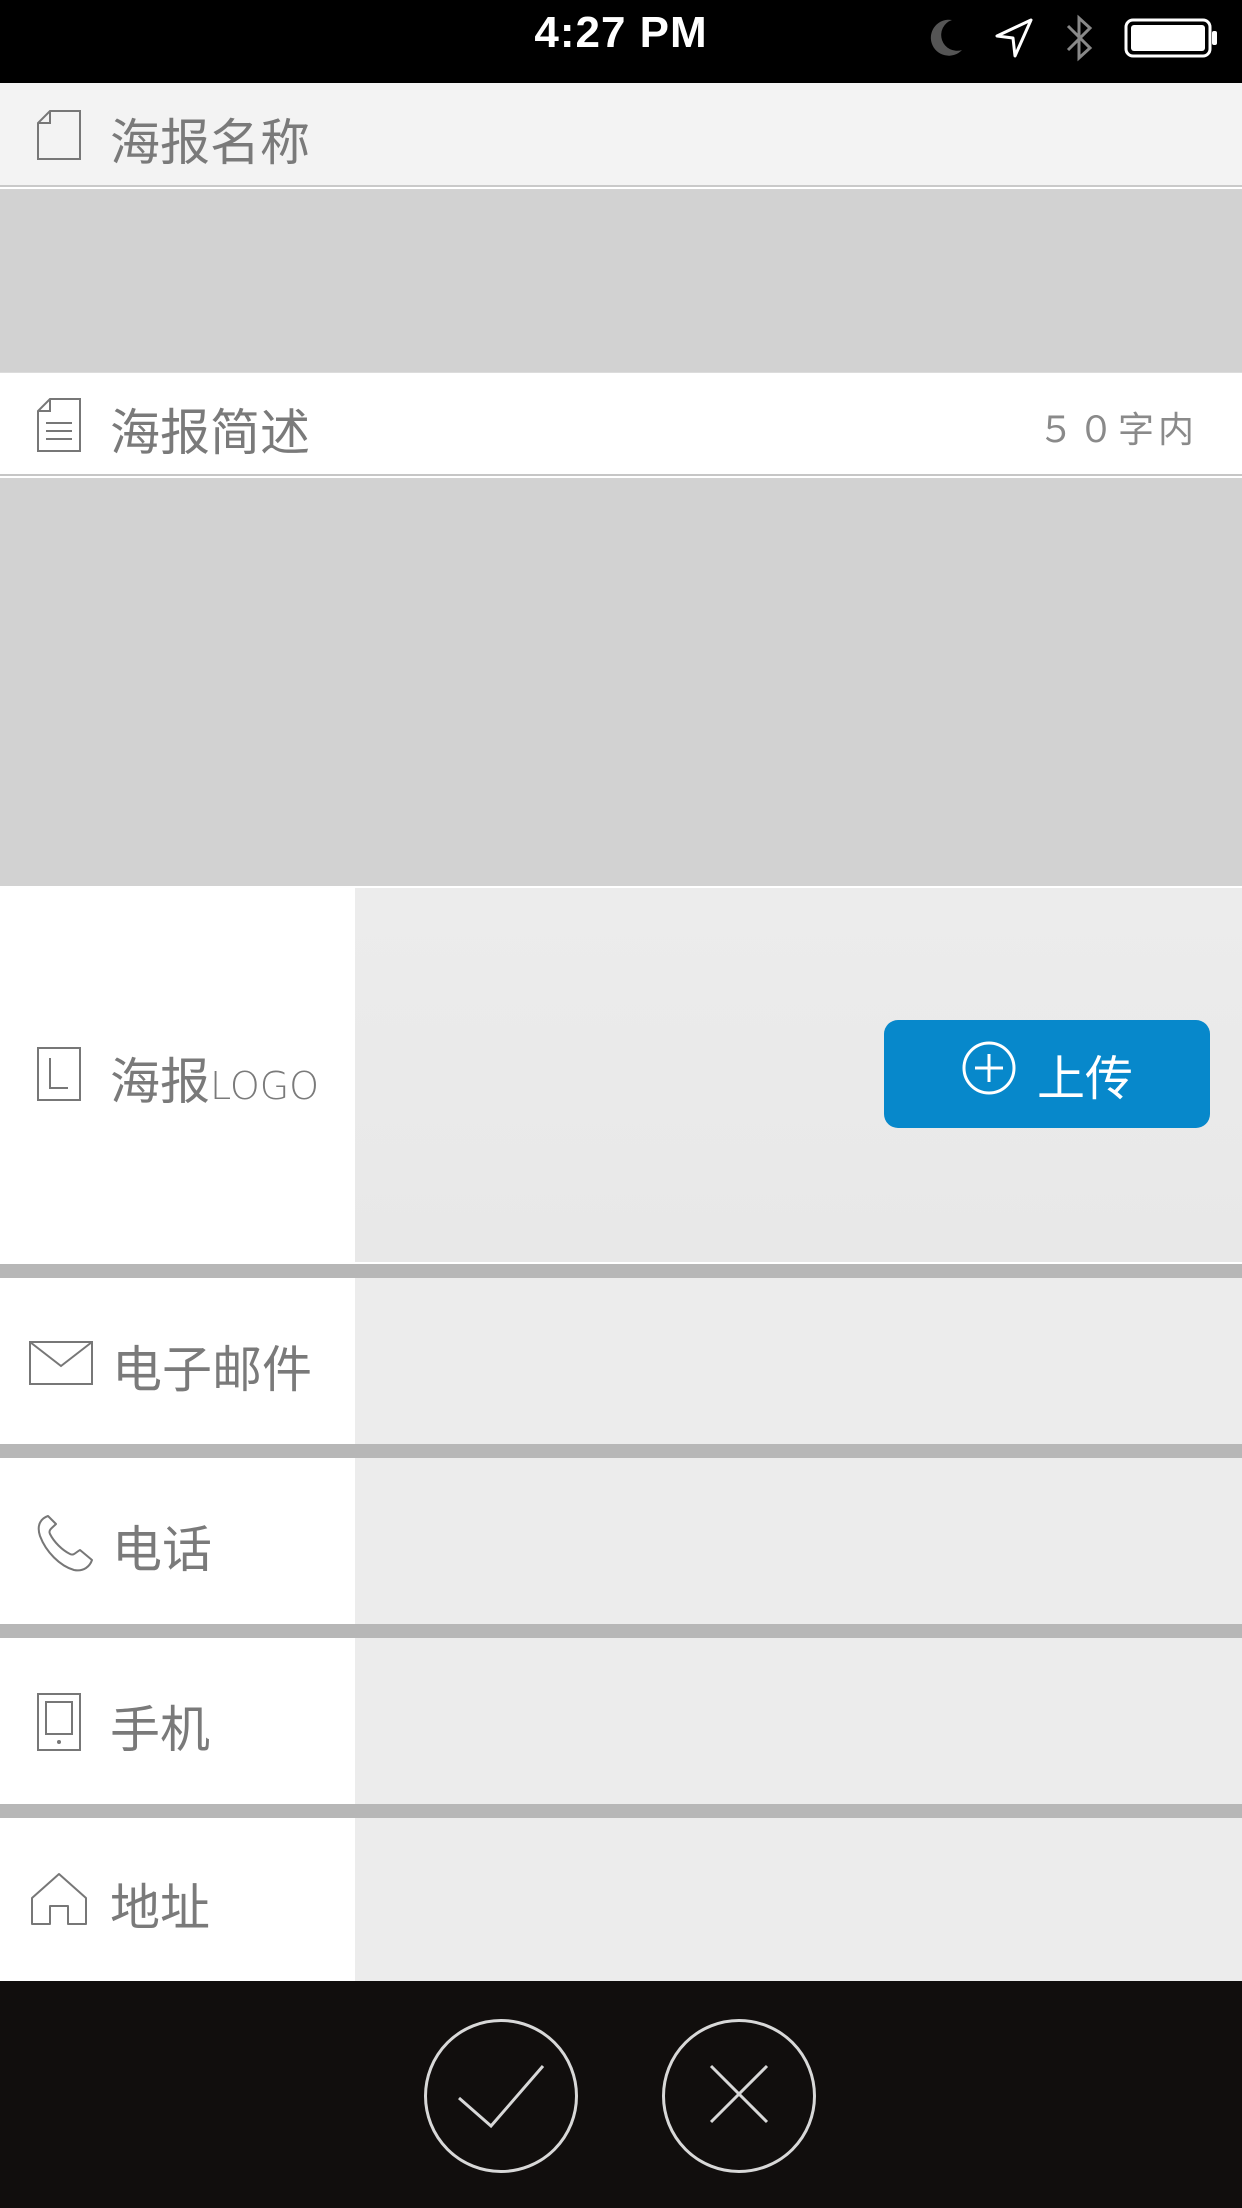 This screenshot has width=1242, height=2208. I want to click on email-row: 电子邮件, so click(621, 1361).